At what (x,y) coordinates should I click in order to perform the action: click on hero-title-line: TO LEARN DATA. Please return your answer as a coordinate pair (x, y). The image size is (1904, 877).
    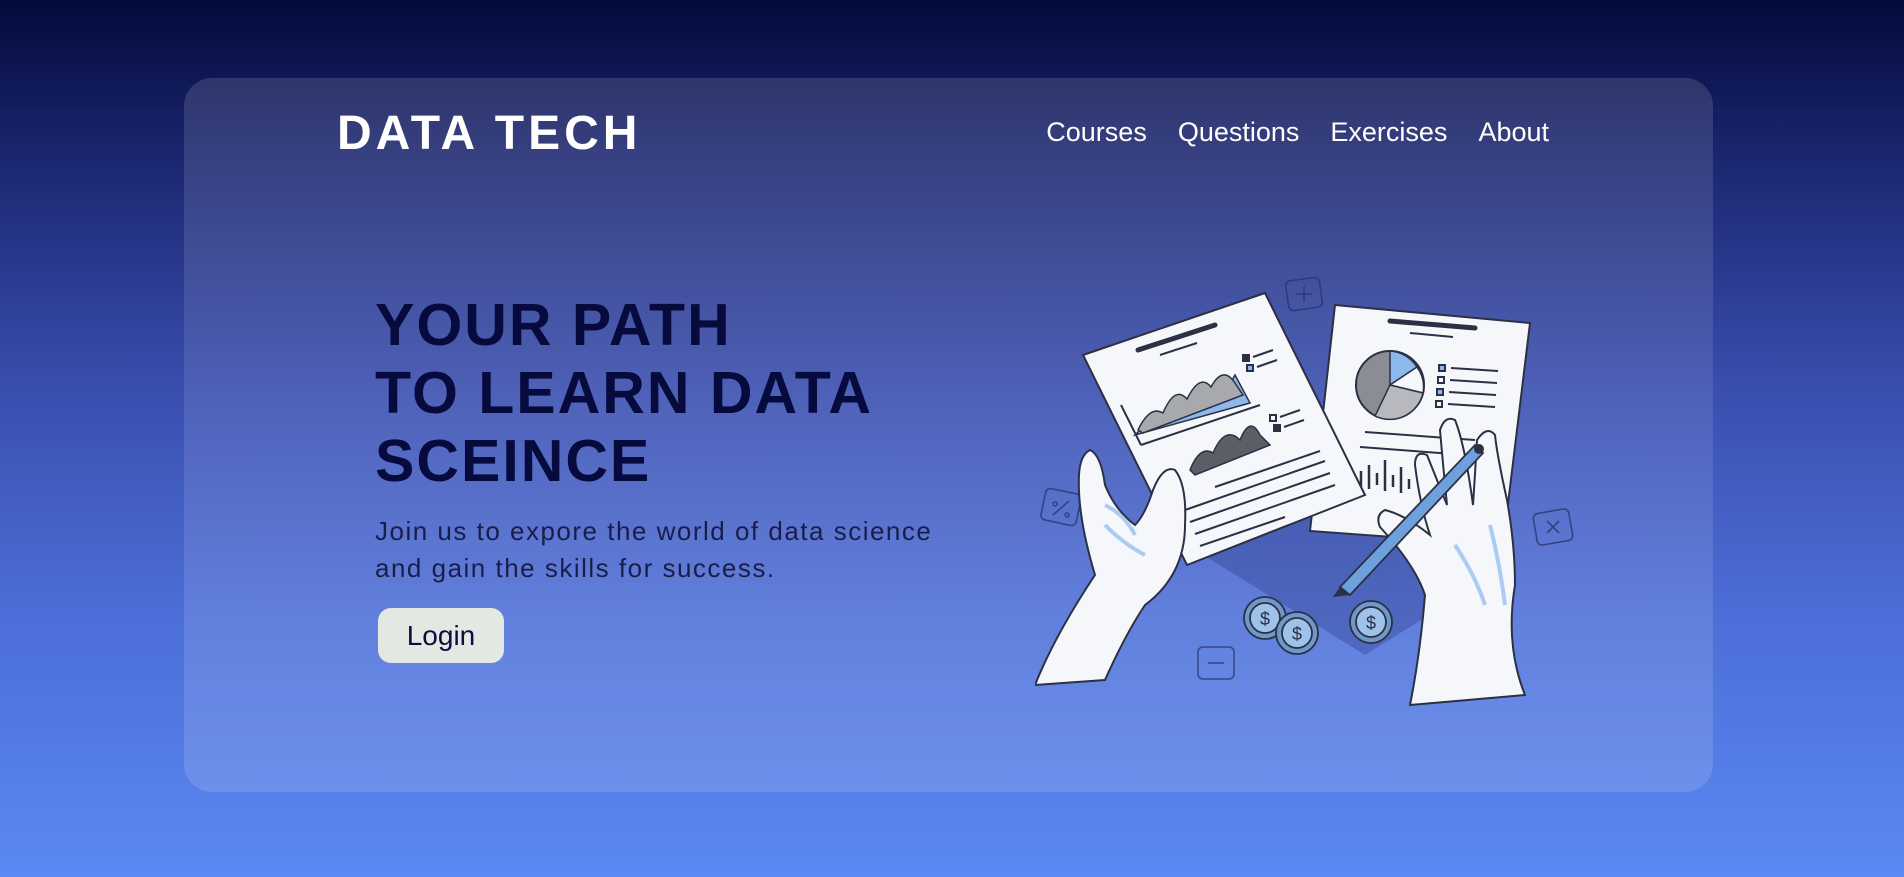
    Looking at the image, I should click on (624, 393).